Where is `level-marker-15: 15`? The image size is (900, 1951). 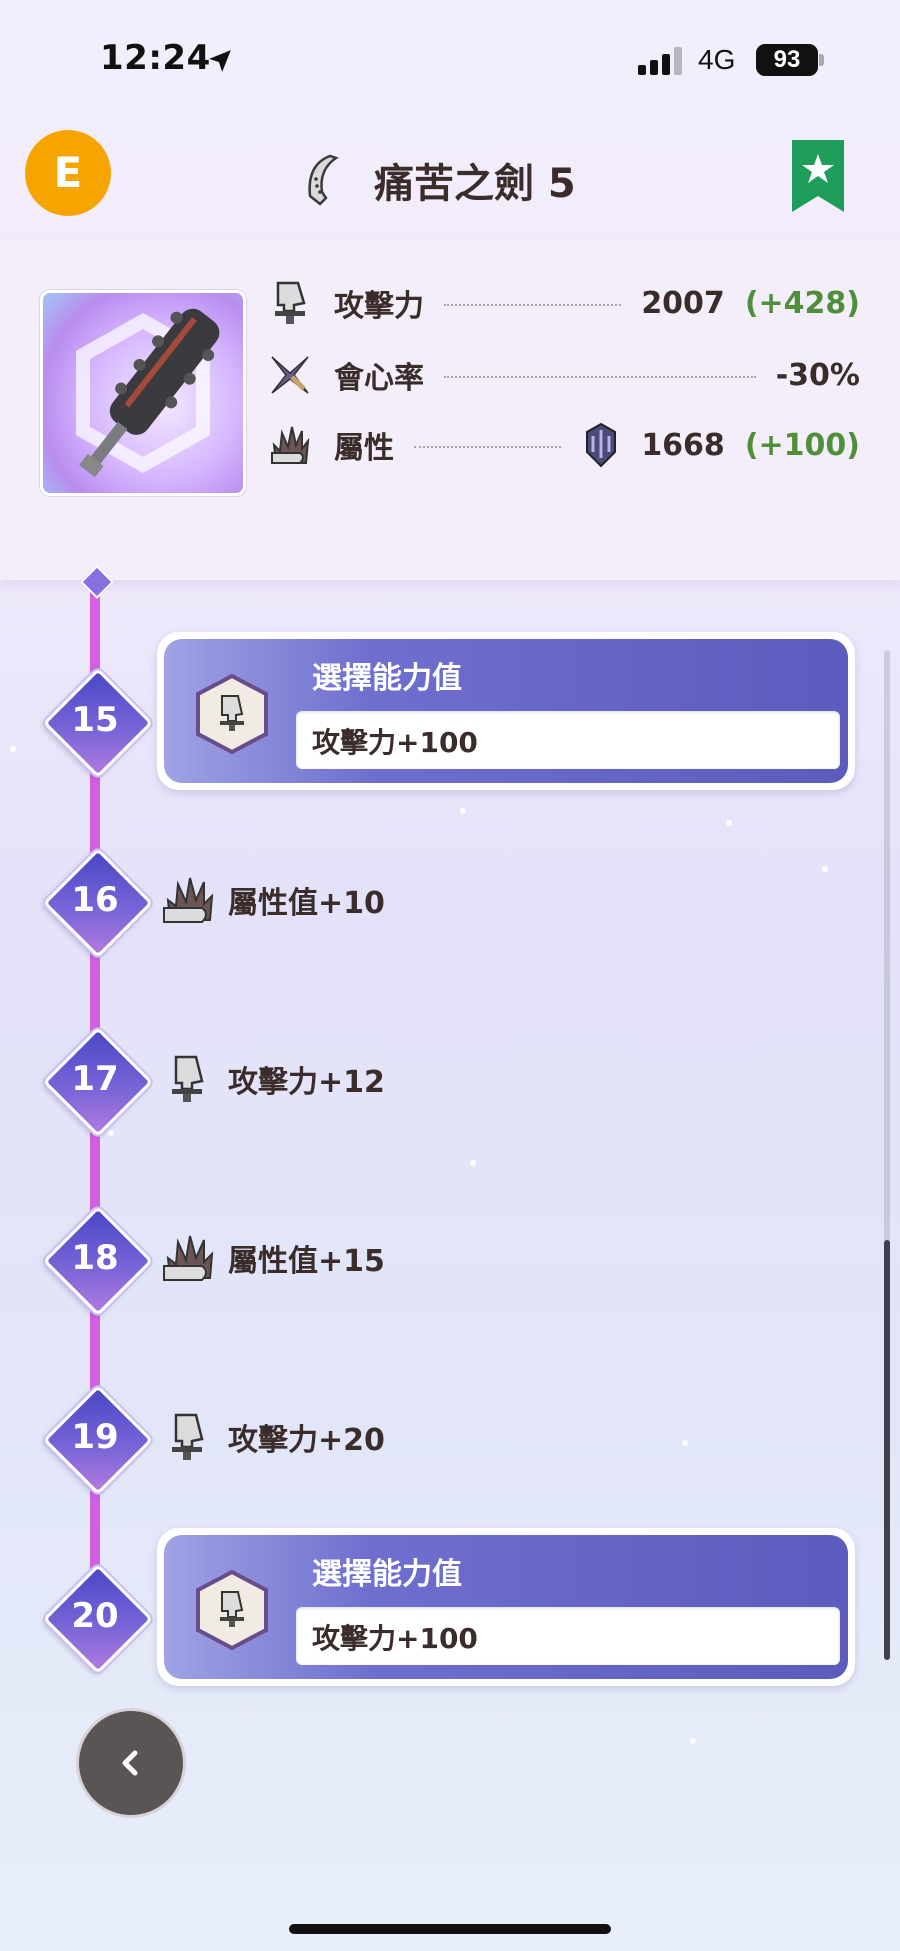 level-marker-15: 15 is located at coordinates (98, 723).